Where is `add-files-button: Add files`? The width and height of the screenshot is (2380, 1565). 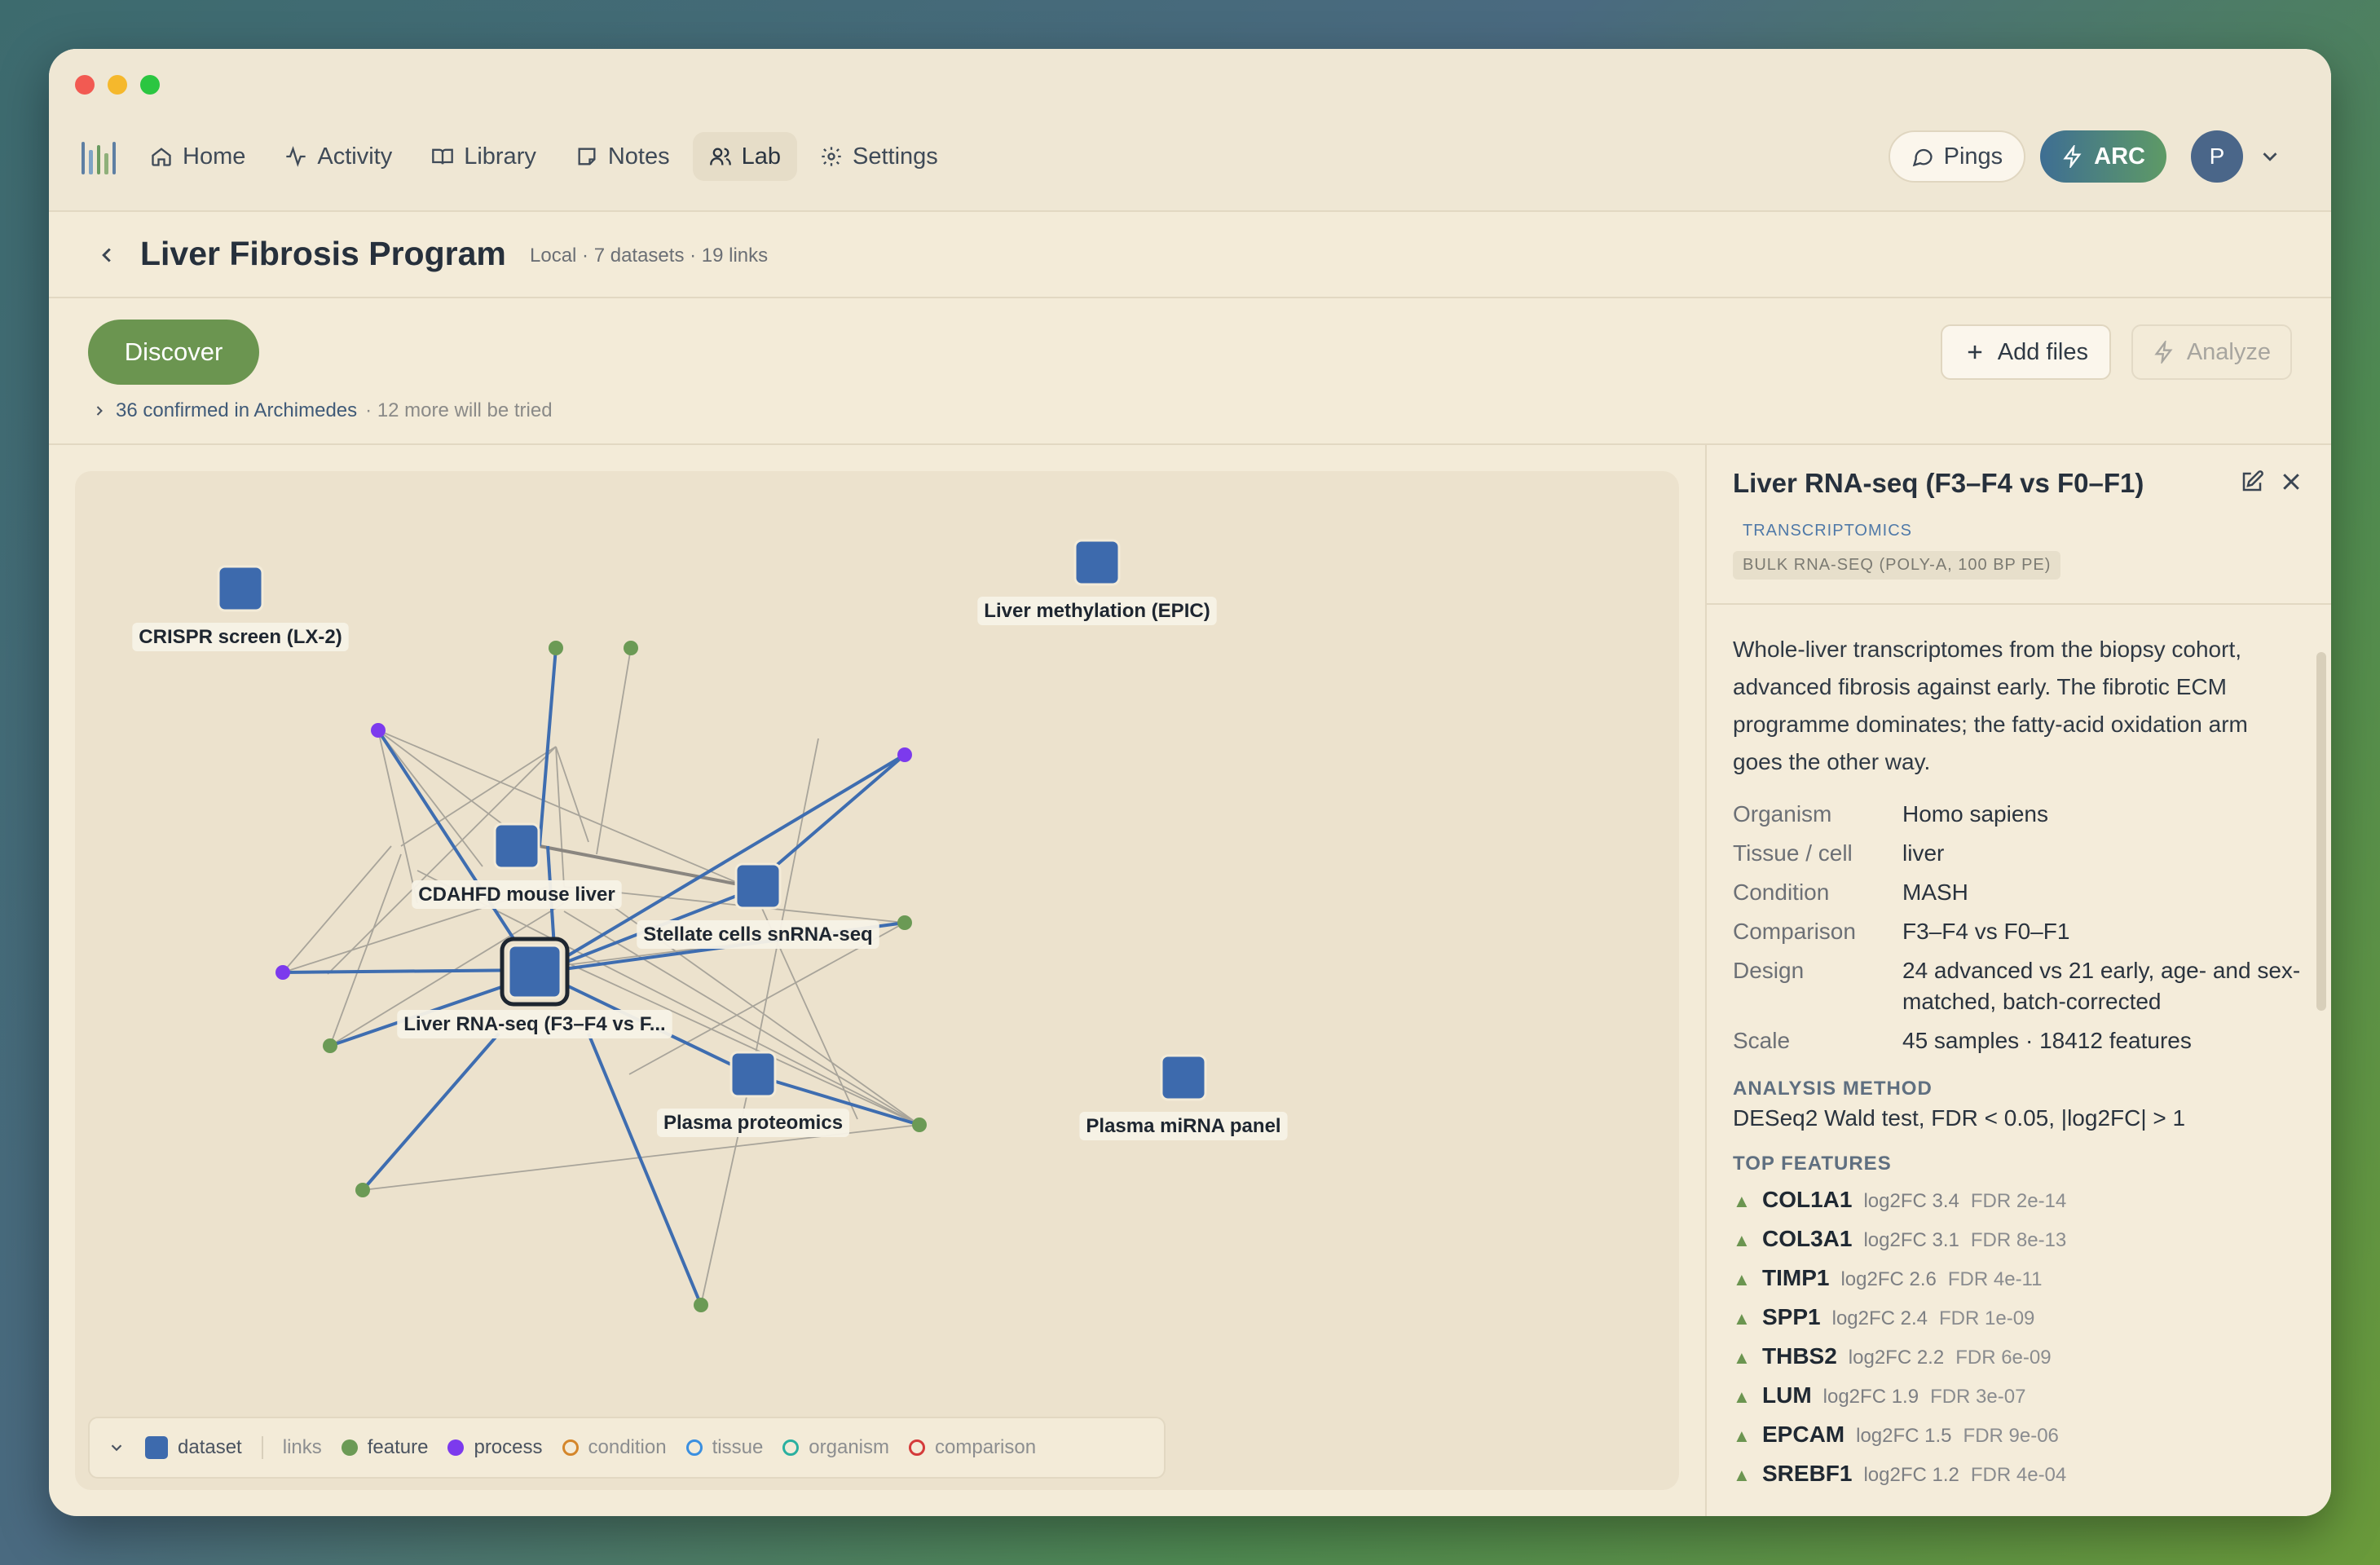
add-files-button: Add files is located at coordinates (2026, 352).